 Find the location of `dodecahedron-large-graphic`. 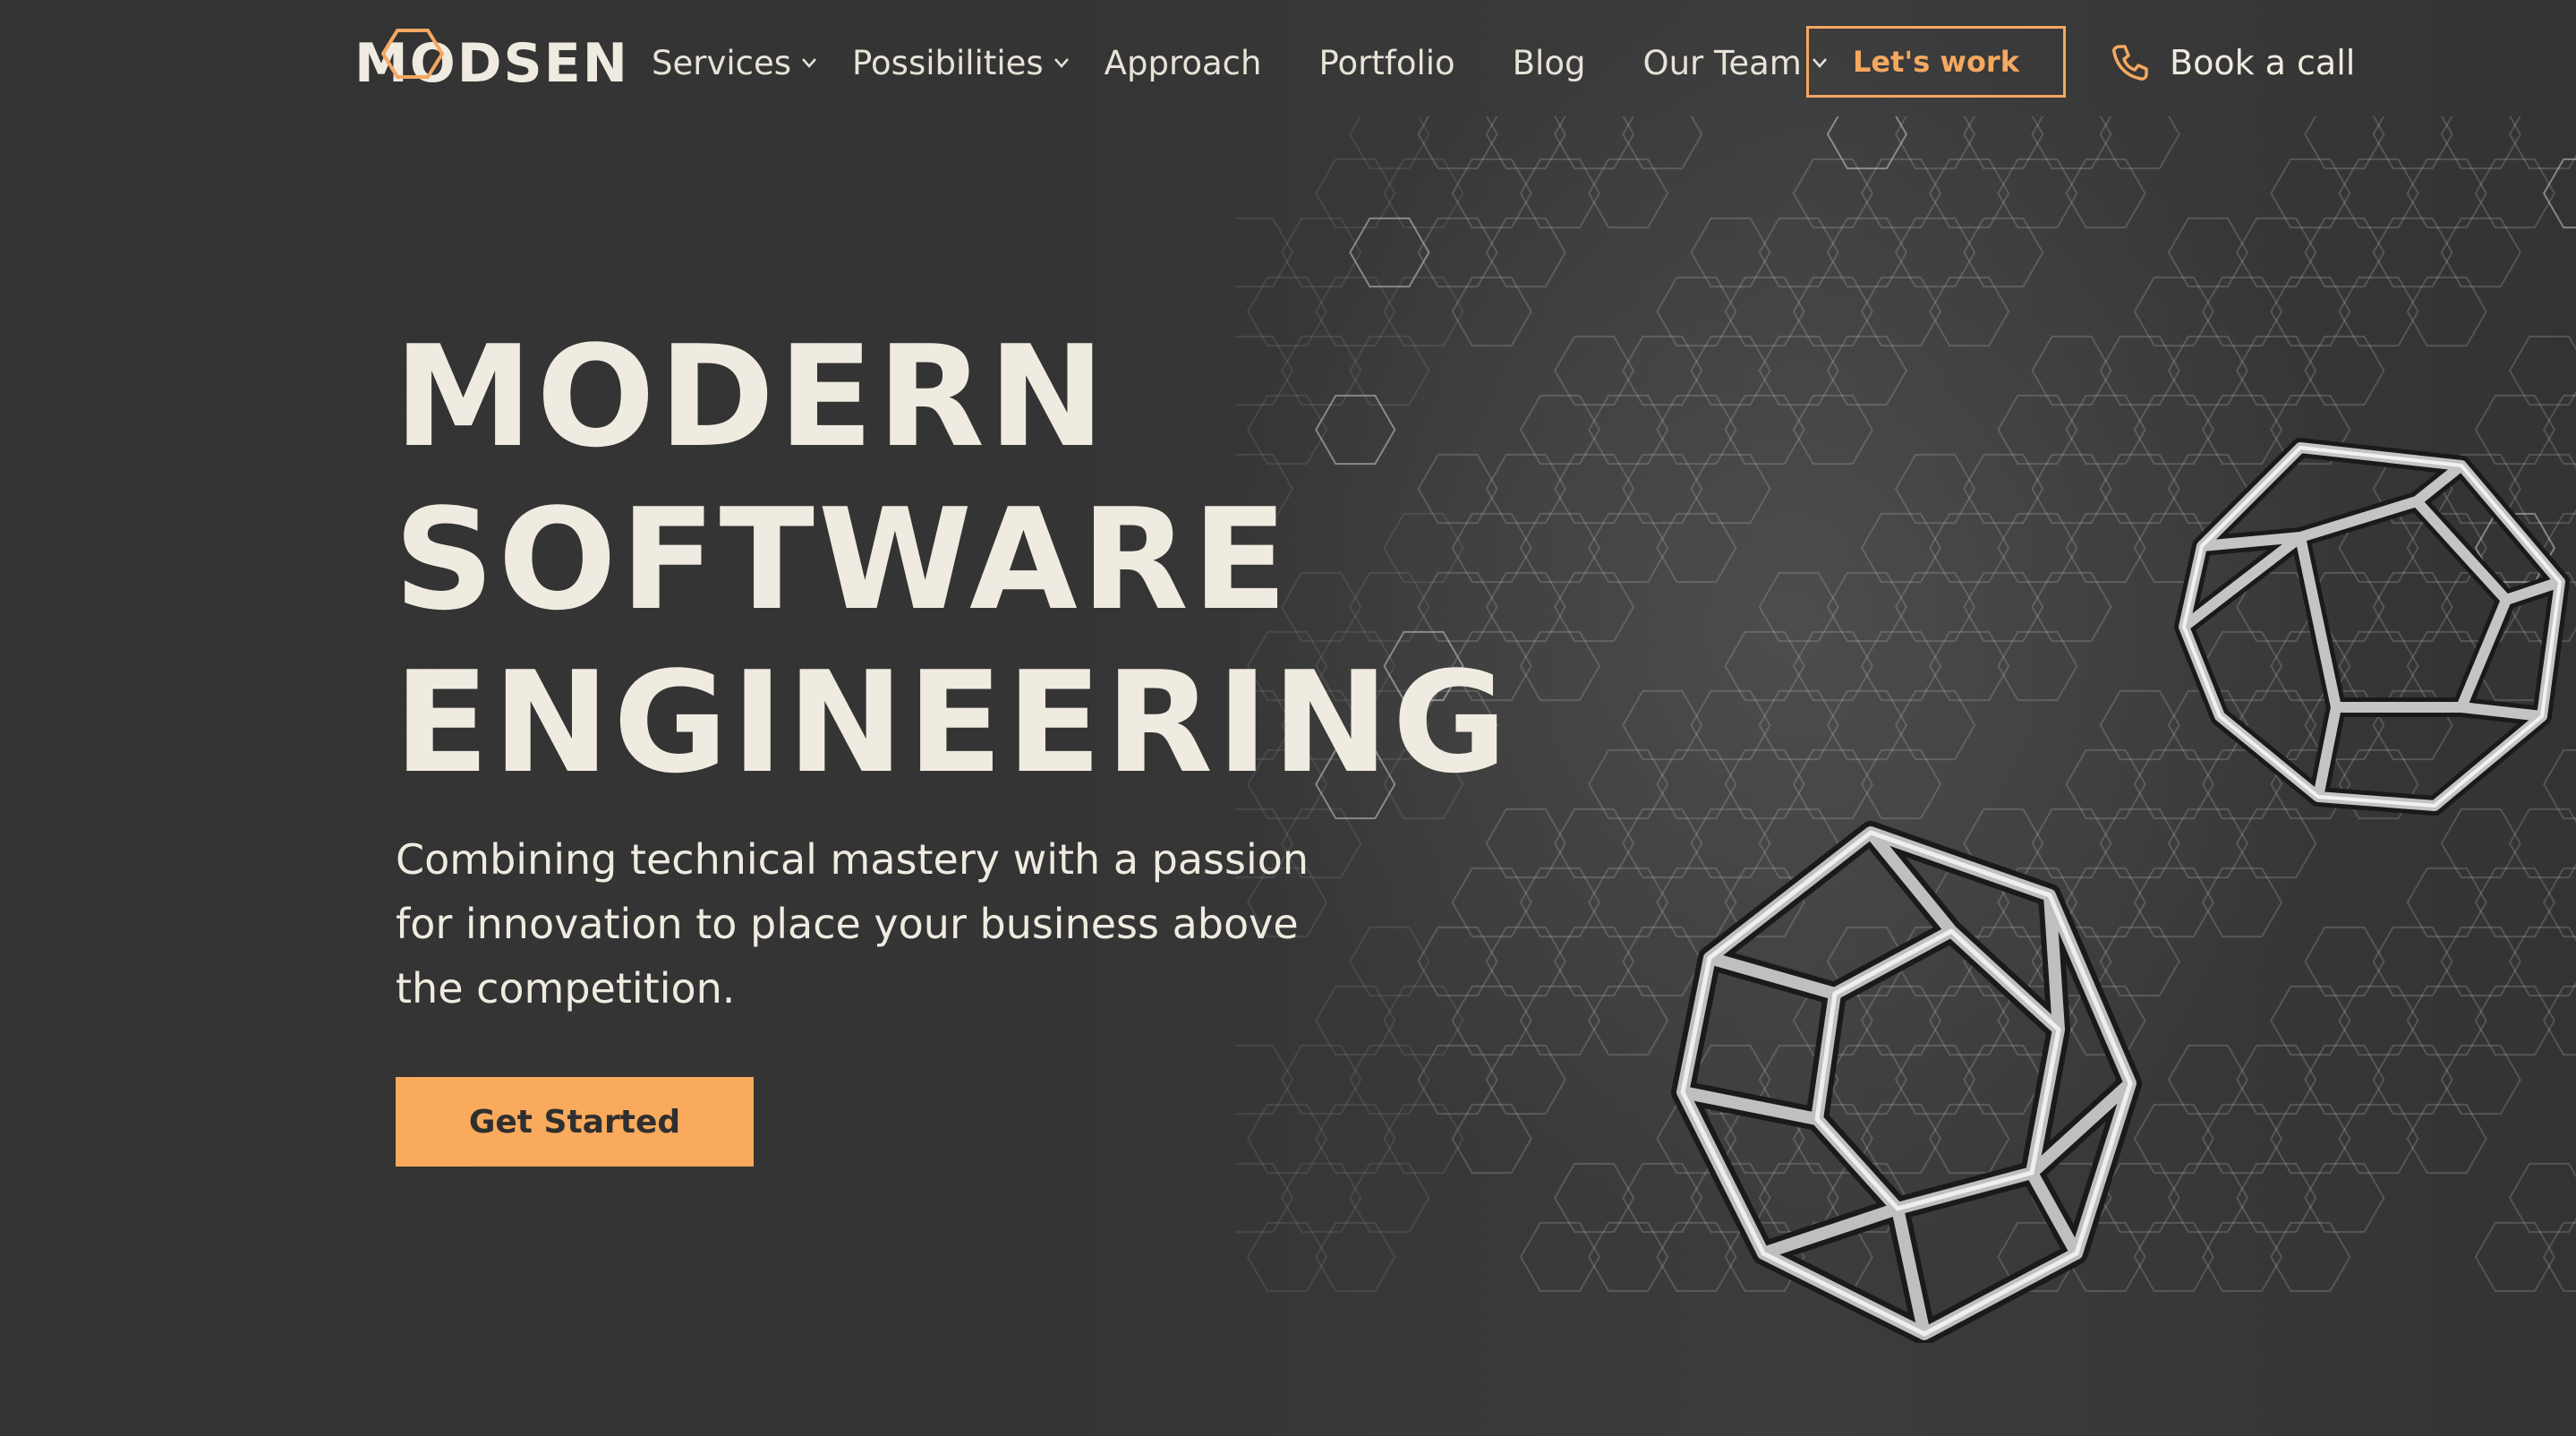

dodecahedron-large-graphic is located at coordinates (1906, 1082).